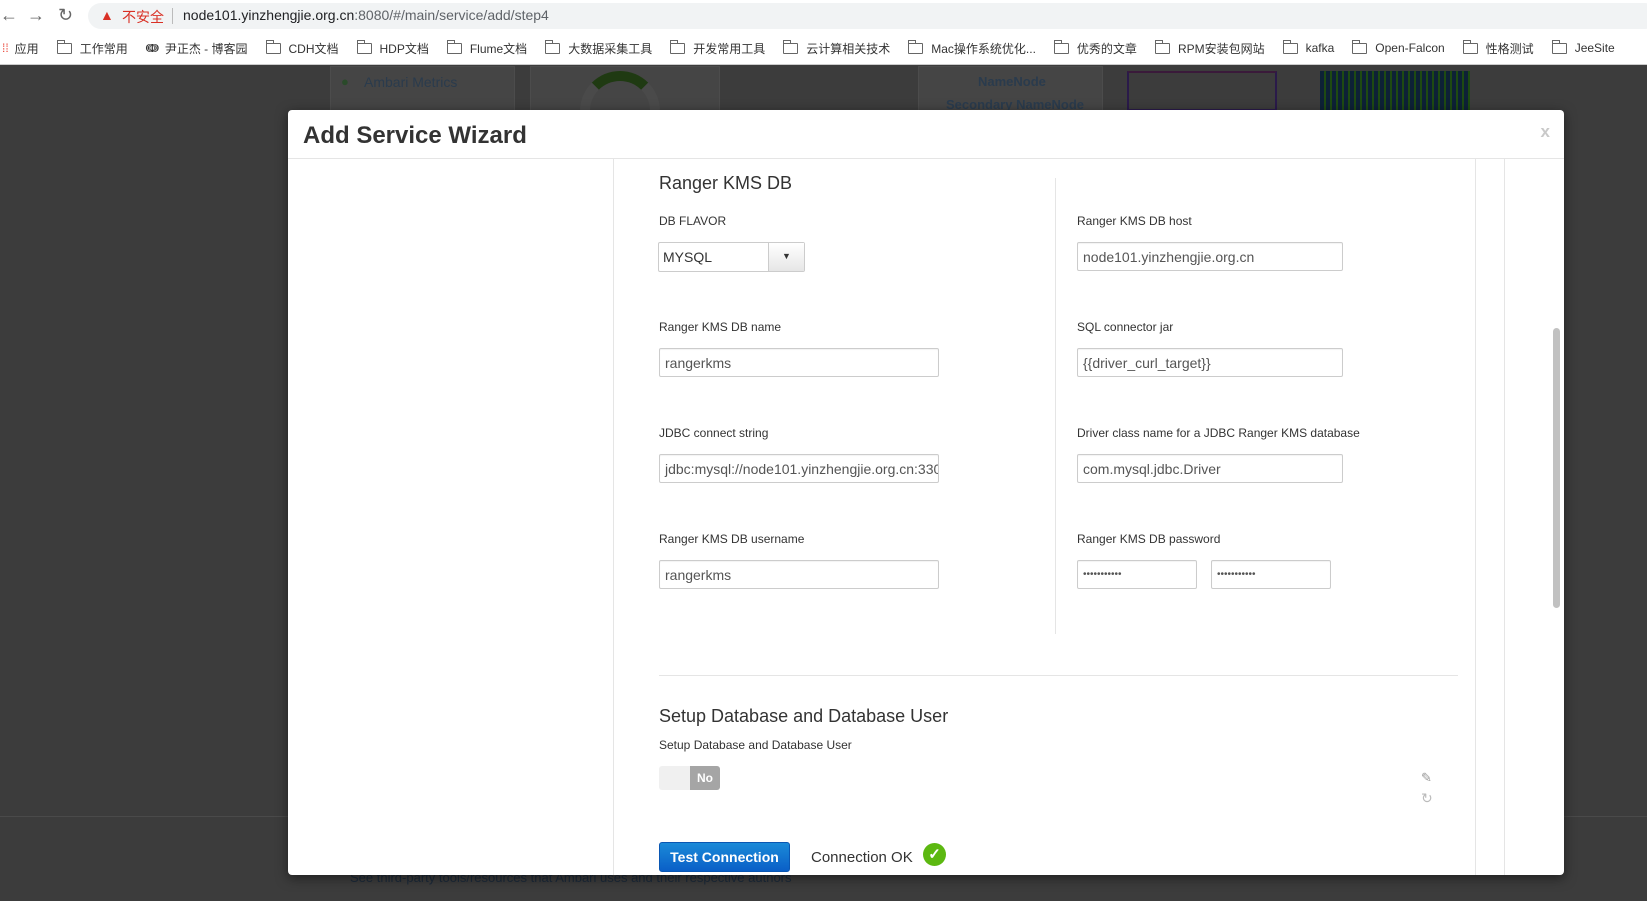 The width and height of the screenshot is (1647, 901). What do you see at coordinates (5, 48) in the screenshot?
I see `apps-icon: ⁞⁞` at bounding box center [5, 48].